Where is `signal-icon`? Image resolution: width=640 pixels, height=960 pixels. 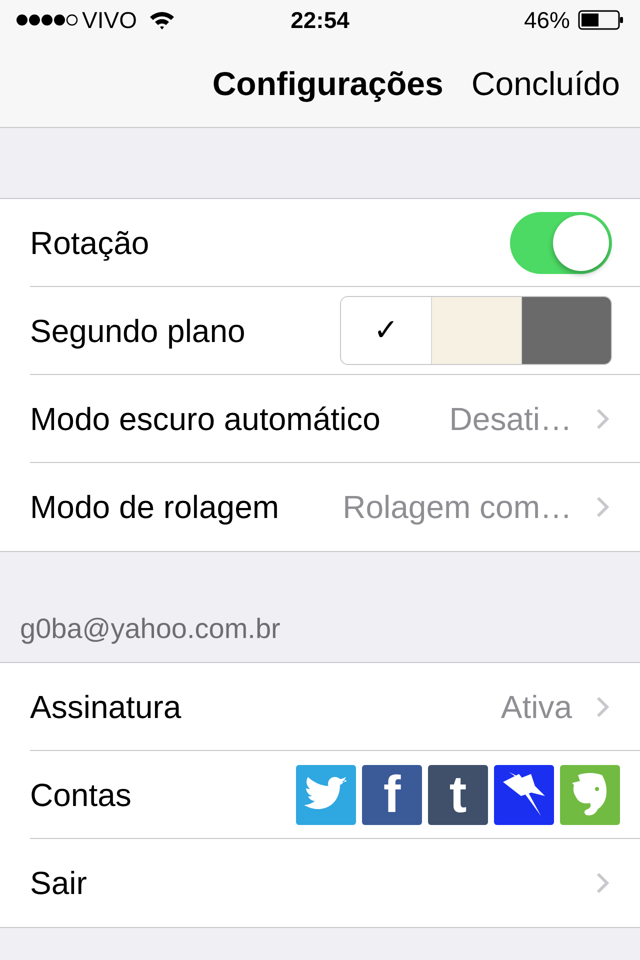
signal-icon is located at coordinates (47, 20).